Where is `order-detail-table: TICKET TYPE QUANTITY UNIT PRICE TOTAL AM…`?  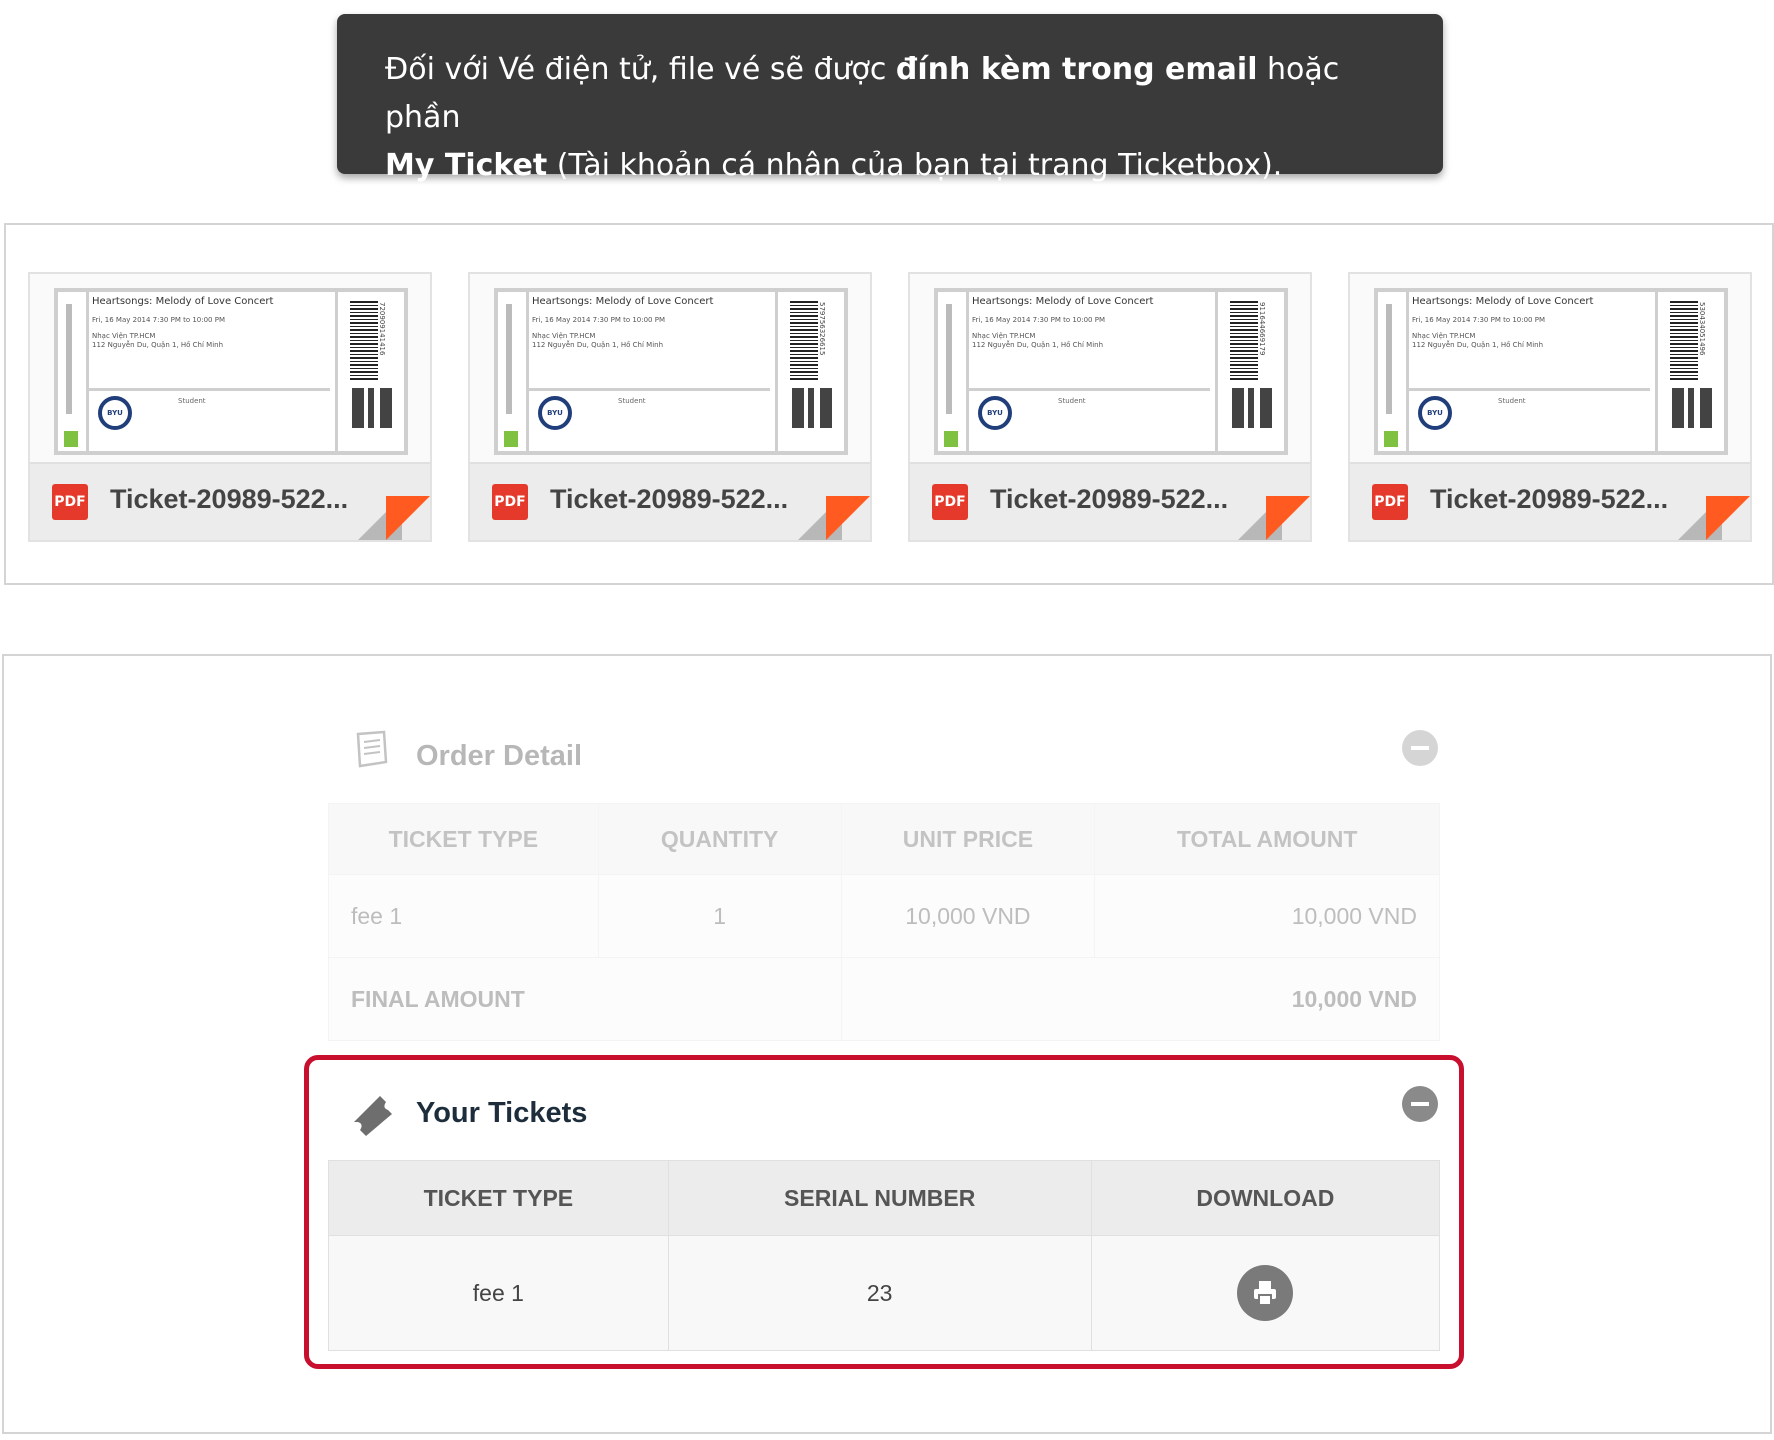 order-detail-table: TICKET TYPE QUANTITY UNIT PRICE TOTAL AM… is located at coordinates (884, 922).